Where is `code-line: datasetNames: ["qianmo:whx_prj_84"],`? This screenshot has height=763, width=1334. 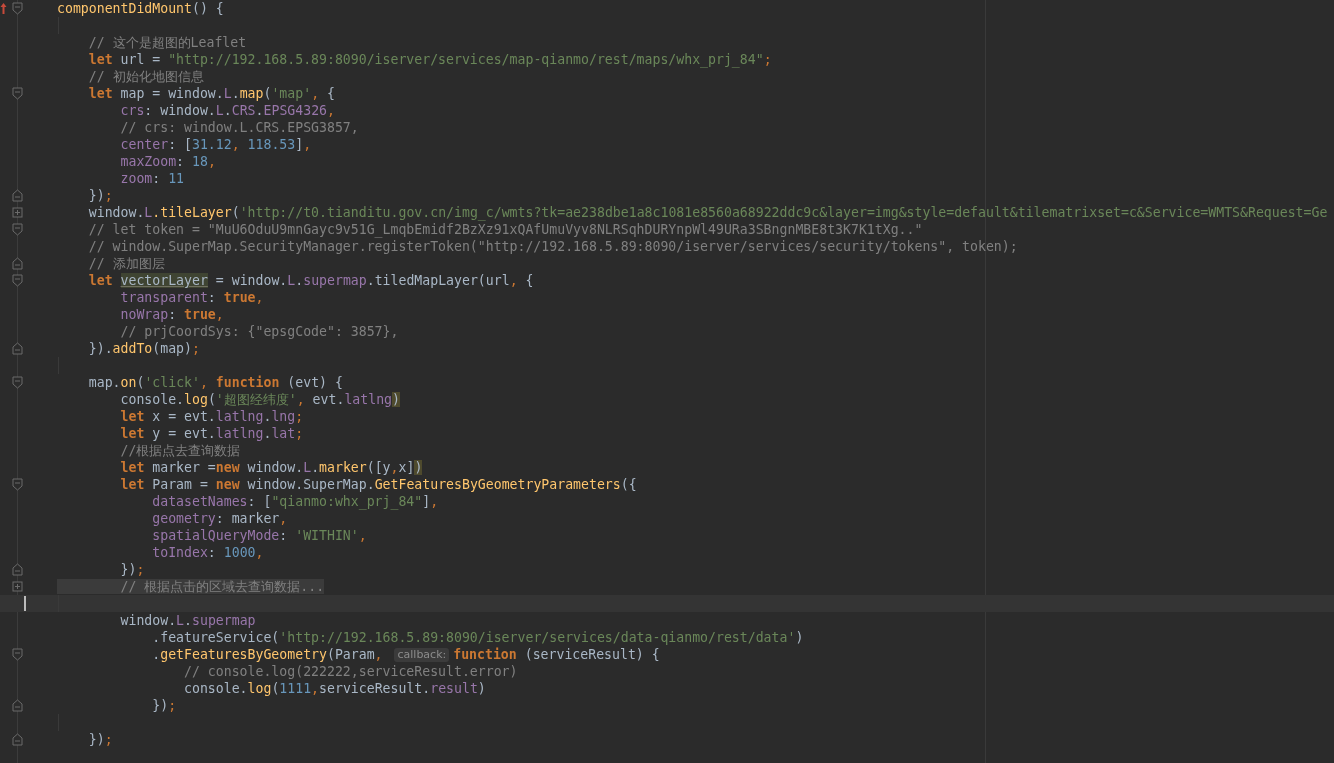 code-line: datasetNames: ["qianmo:whx_prj_84"], is located at coordinates (295, 501).